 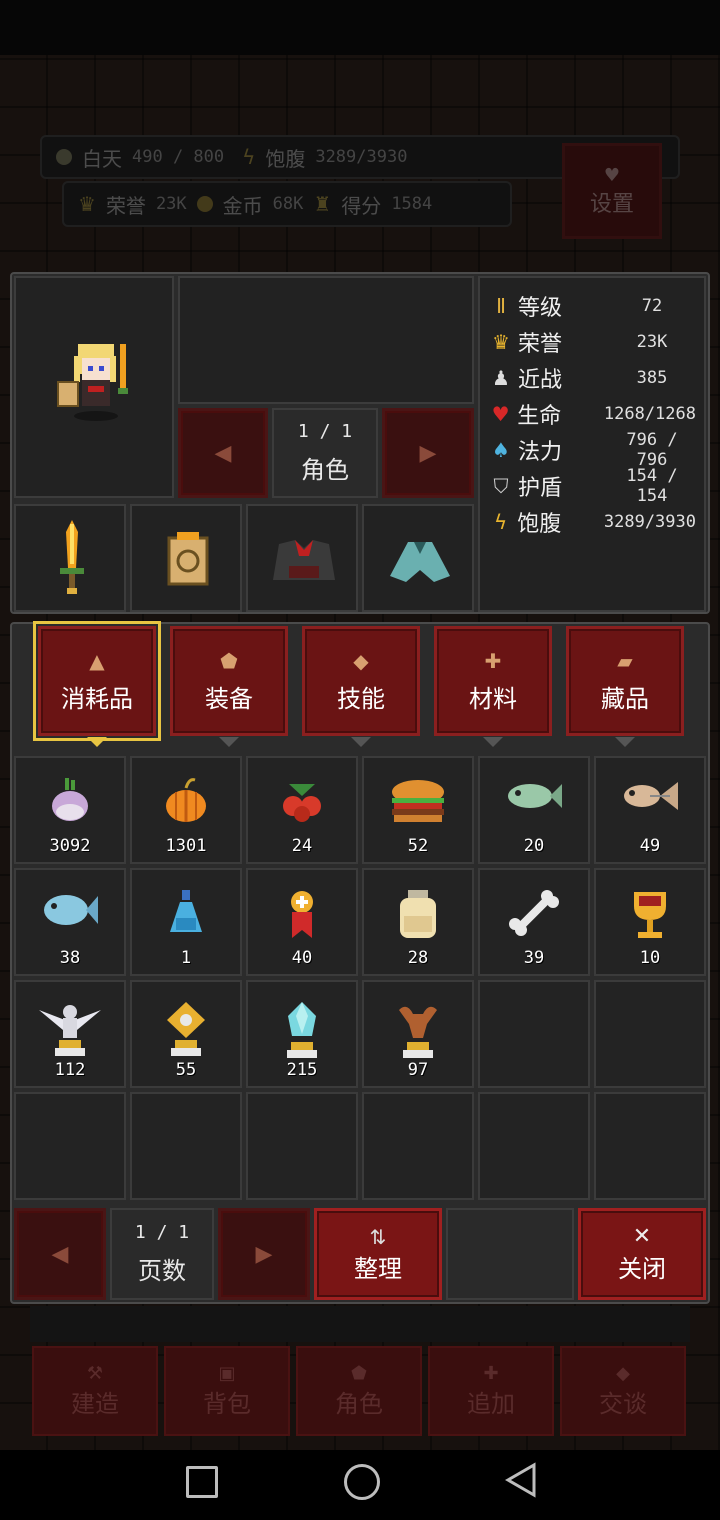 What do you see at coordinates (302, 922) in the screenshot?
I see `inventory-slot: 40` at bounding box center [302, 922].